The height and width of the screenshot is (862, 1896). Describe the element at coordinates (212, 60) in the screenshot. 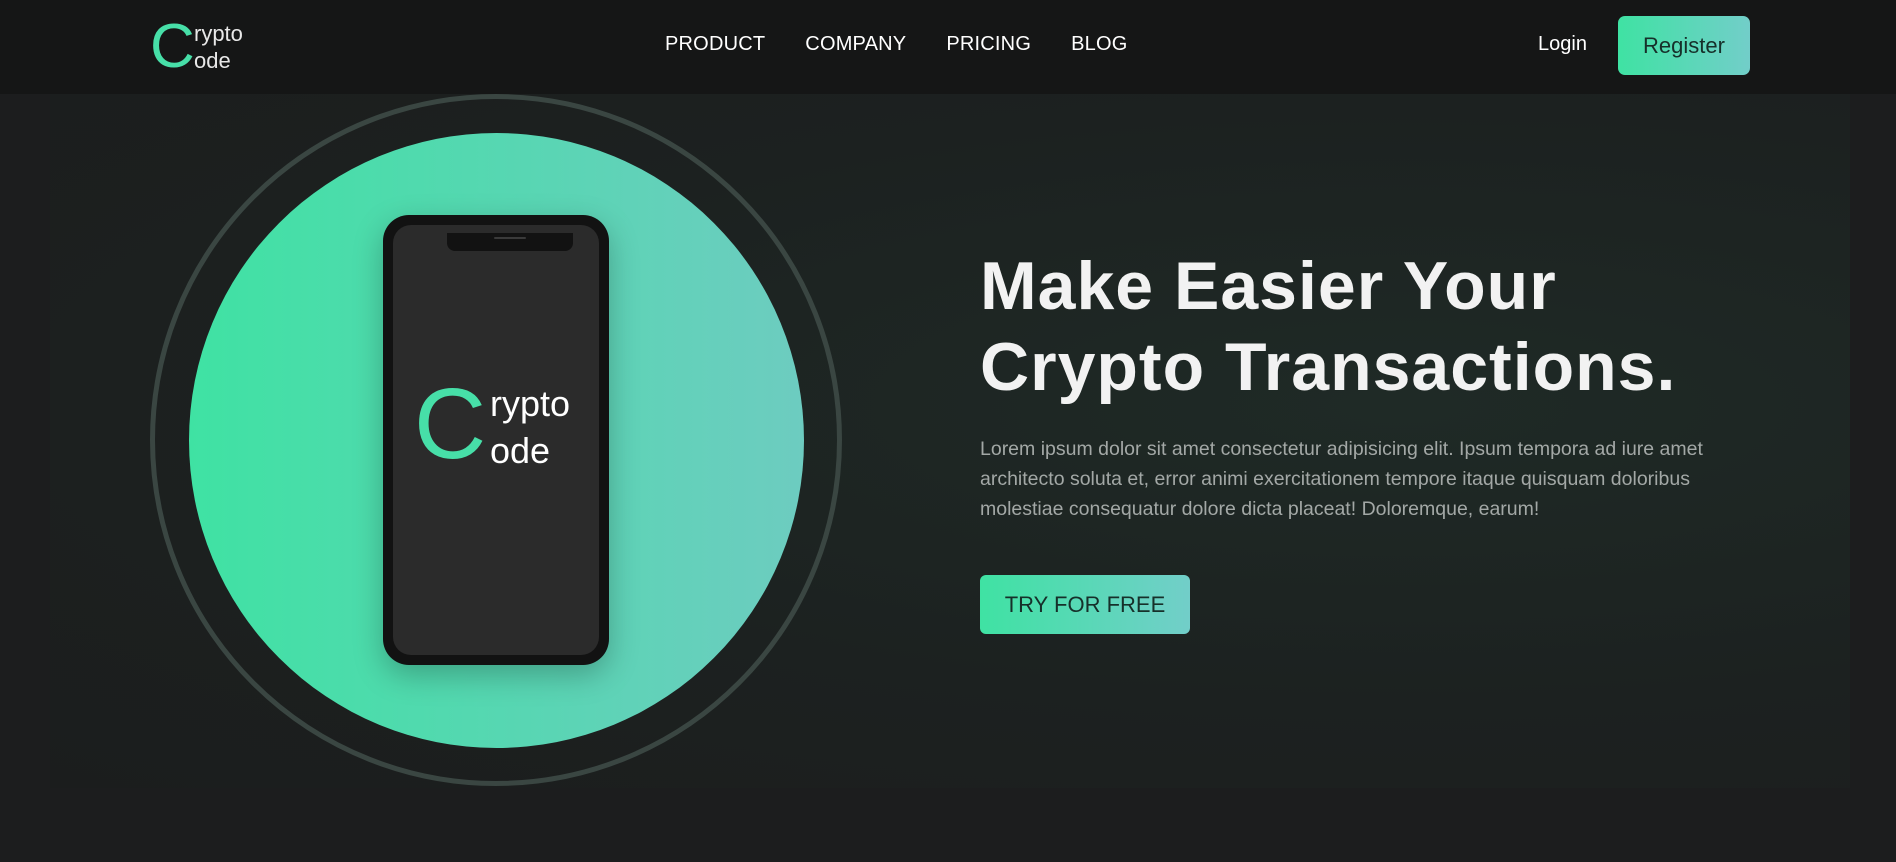

I see `logo-line-2: ode` at that location.